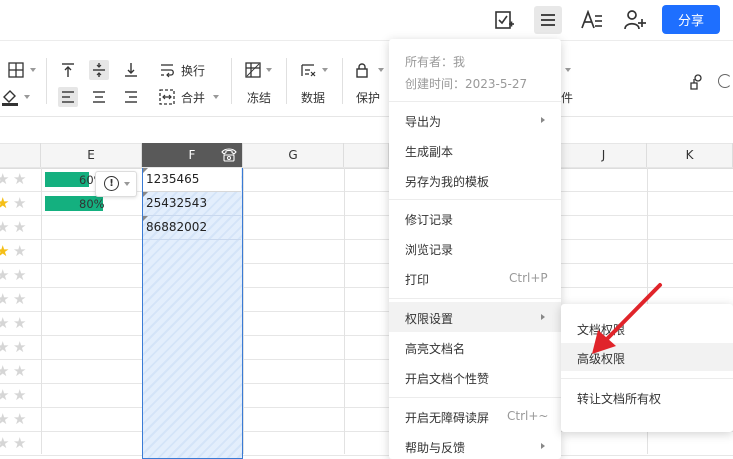  Describe the element at coordinates (99, 97) in the screenshot. I see `align-center-icon` at that location.